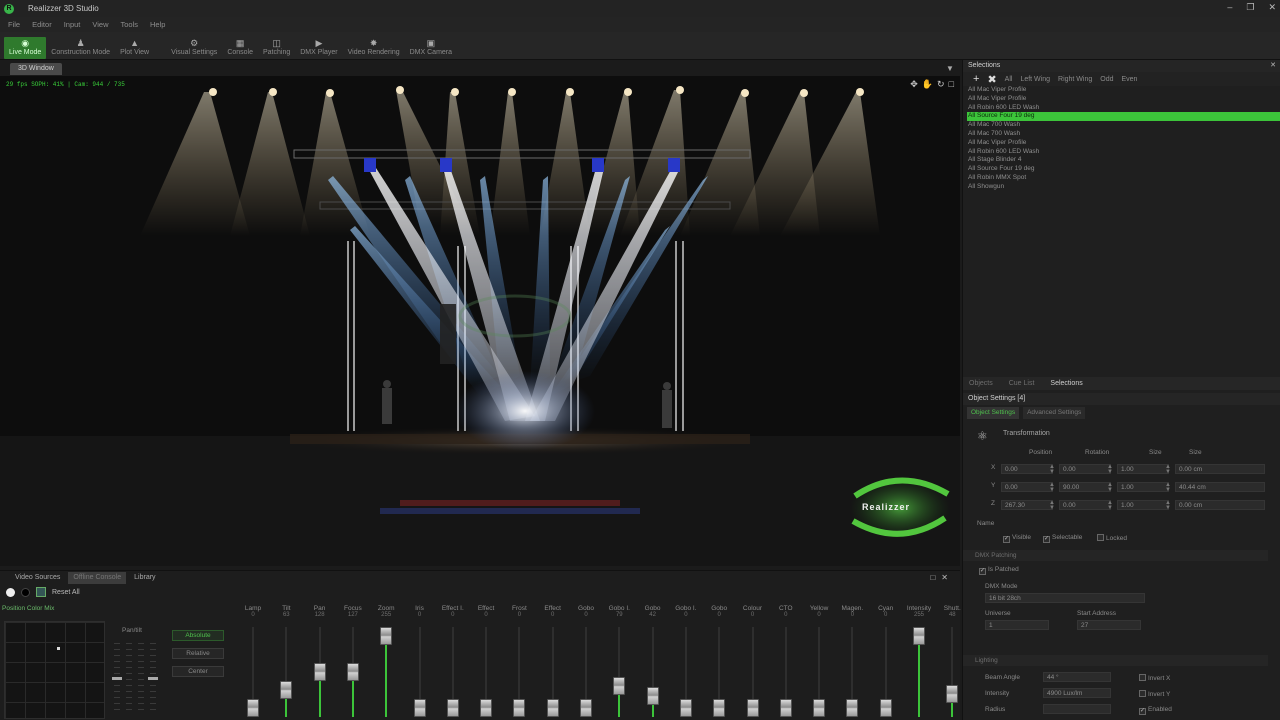 The width and height of the screenshot is (1280, 720). What do you see at coordinates (1062, 538) in the screenshot?
I see `selectable-checkbox: ✓ Selectable` at bounding box center [1062, 538].